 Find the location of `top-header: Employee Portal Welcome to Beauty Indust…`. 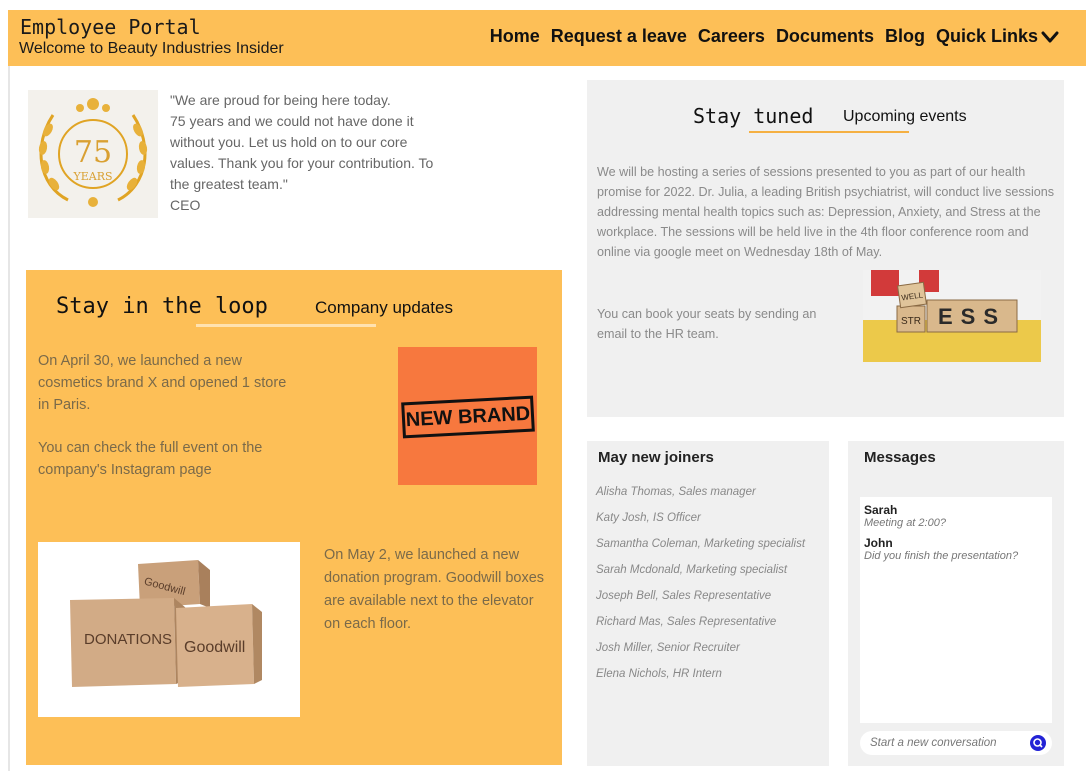

top-header: Employee Portal Welcome to Beauty Indust… is located at coordinates (547, 38).